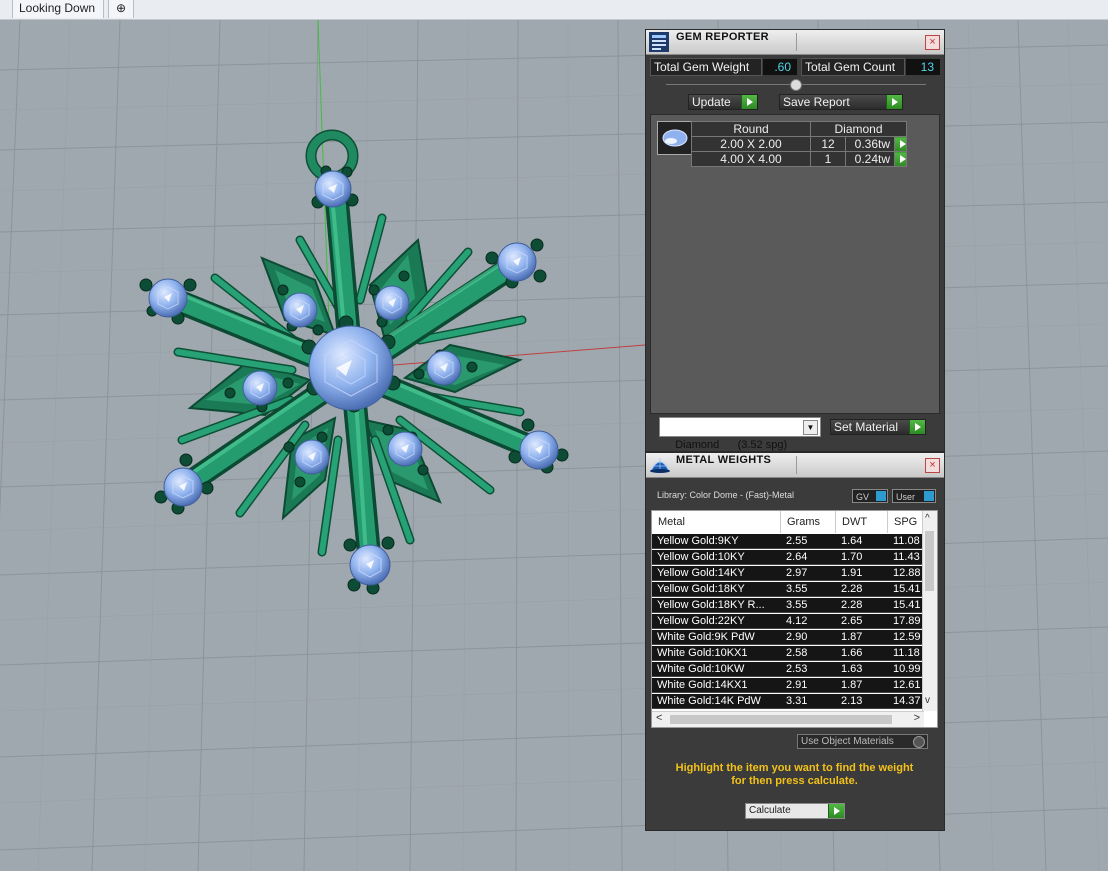 The image size is (1108, 871). Describe the element at coordinates (121, 9) in the screenshot. I see `add-tab-button: ⊕` at that location.